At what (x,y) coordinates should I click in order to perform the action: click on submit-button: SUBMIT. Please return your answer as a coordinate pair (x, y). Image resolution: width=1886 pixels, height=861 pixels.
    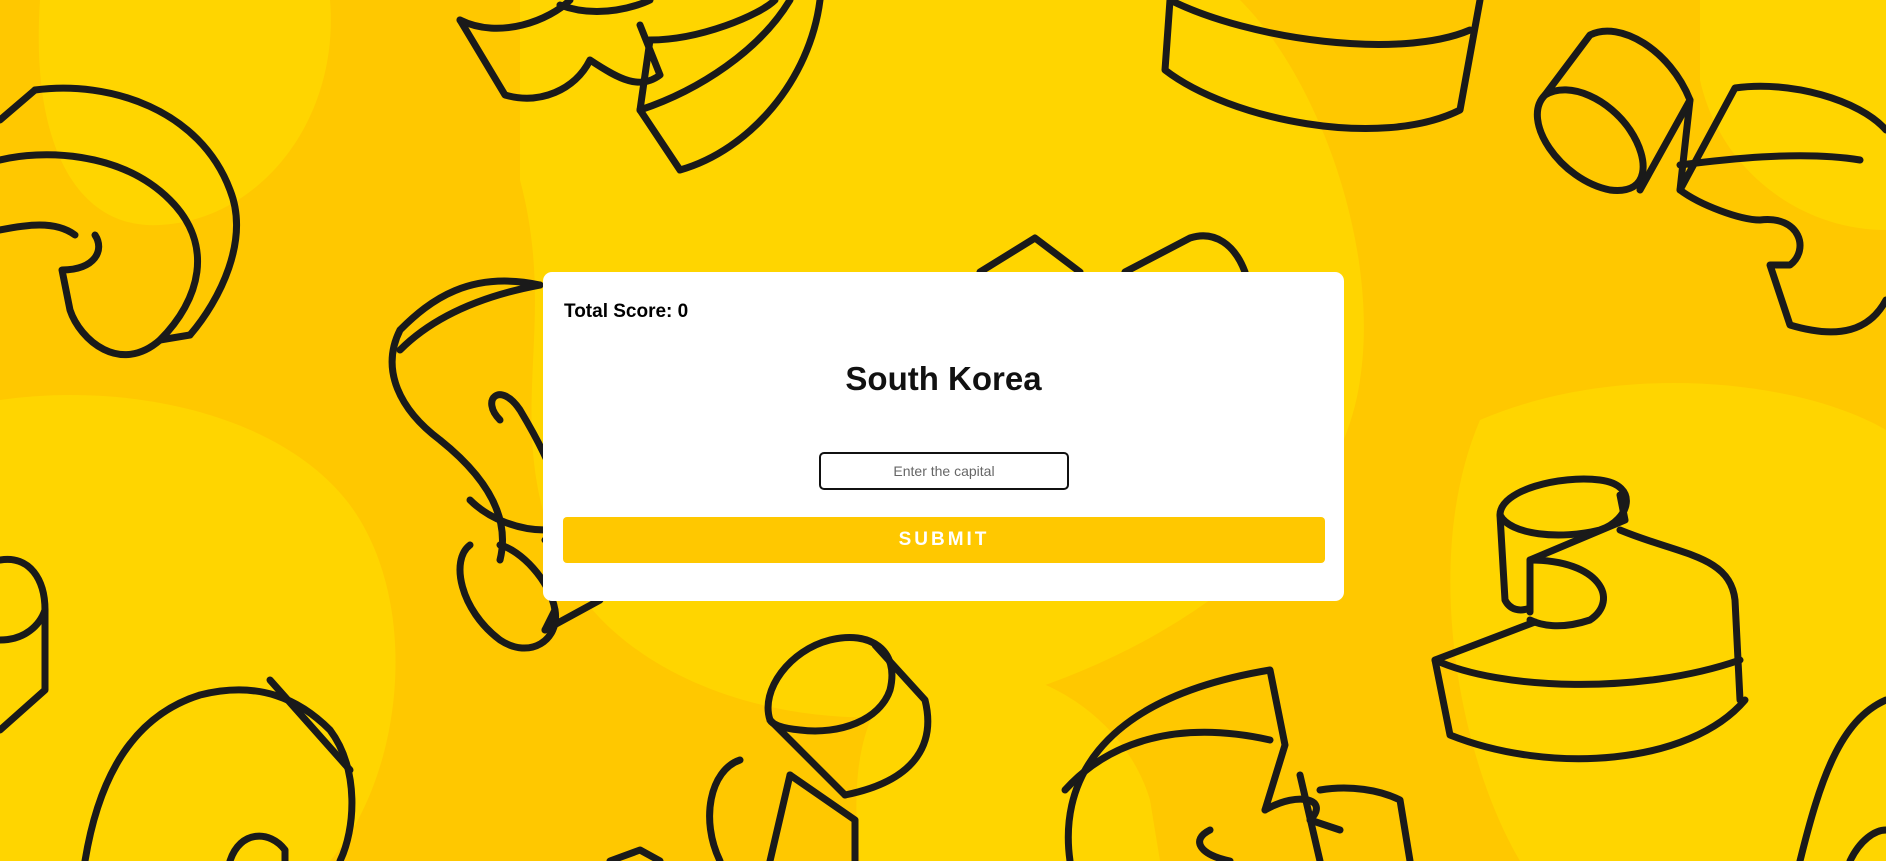
    Looking at the image, I should click on (944, 540).